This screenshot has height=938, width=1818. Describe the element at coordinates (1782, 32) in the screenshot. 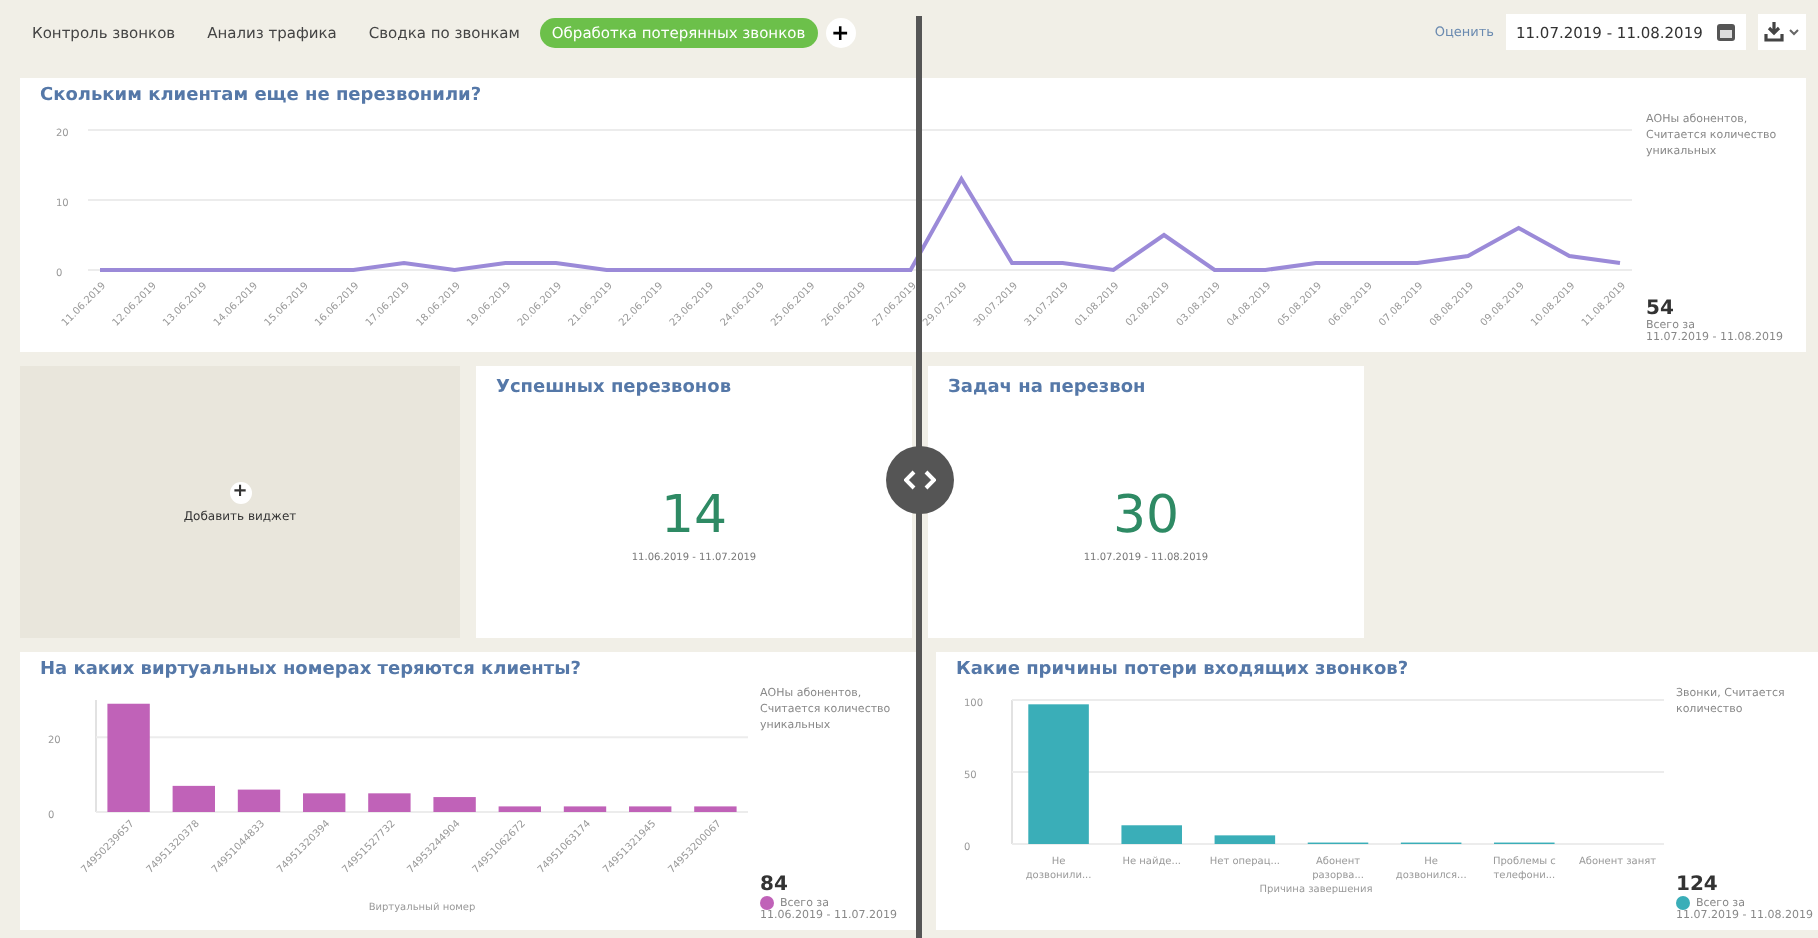

I see `export-button` at that location.